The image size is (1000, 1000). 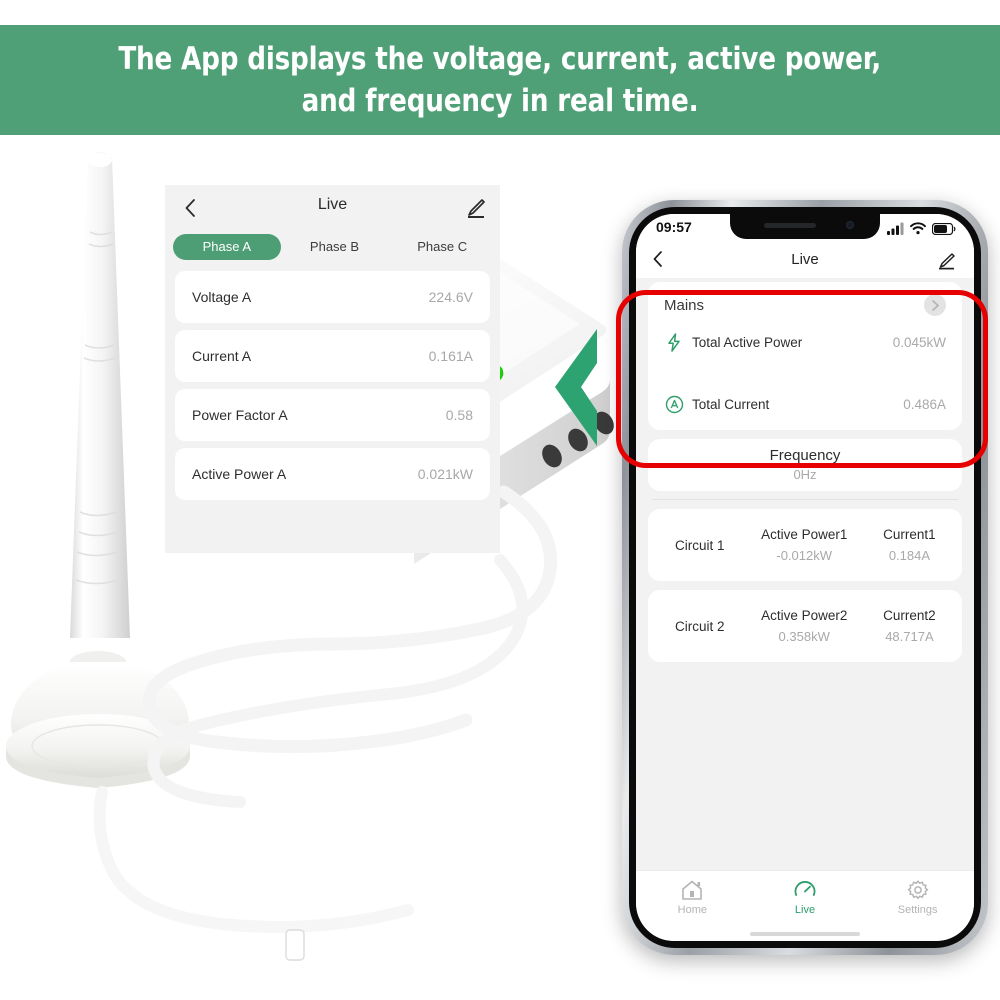 I want to click on tab-phase-a: Phase A, so click(x=227, y=247).